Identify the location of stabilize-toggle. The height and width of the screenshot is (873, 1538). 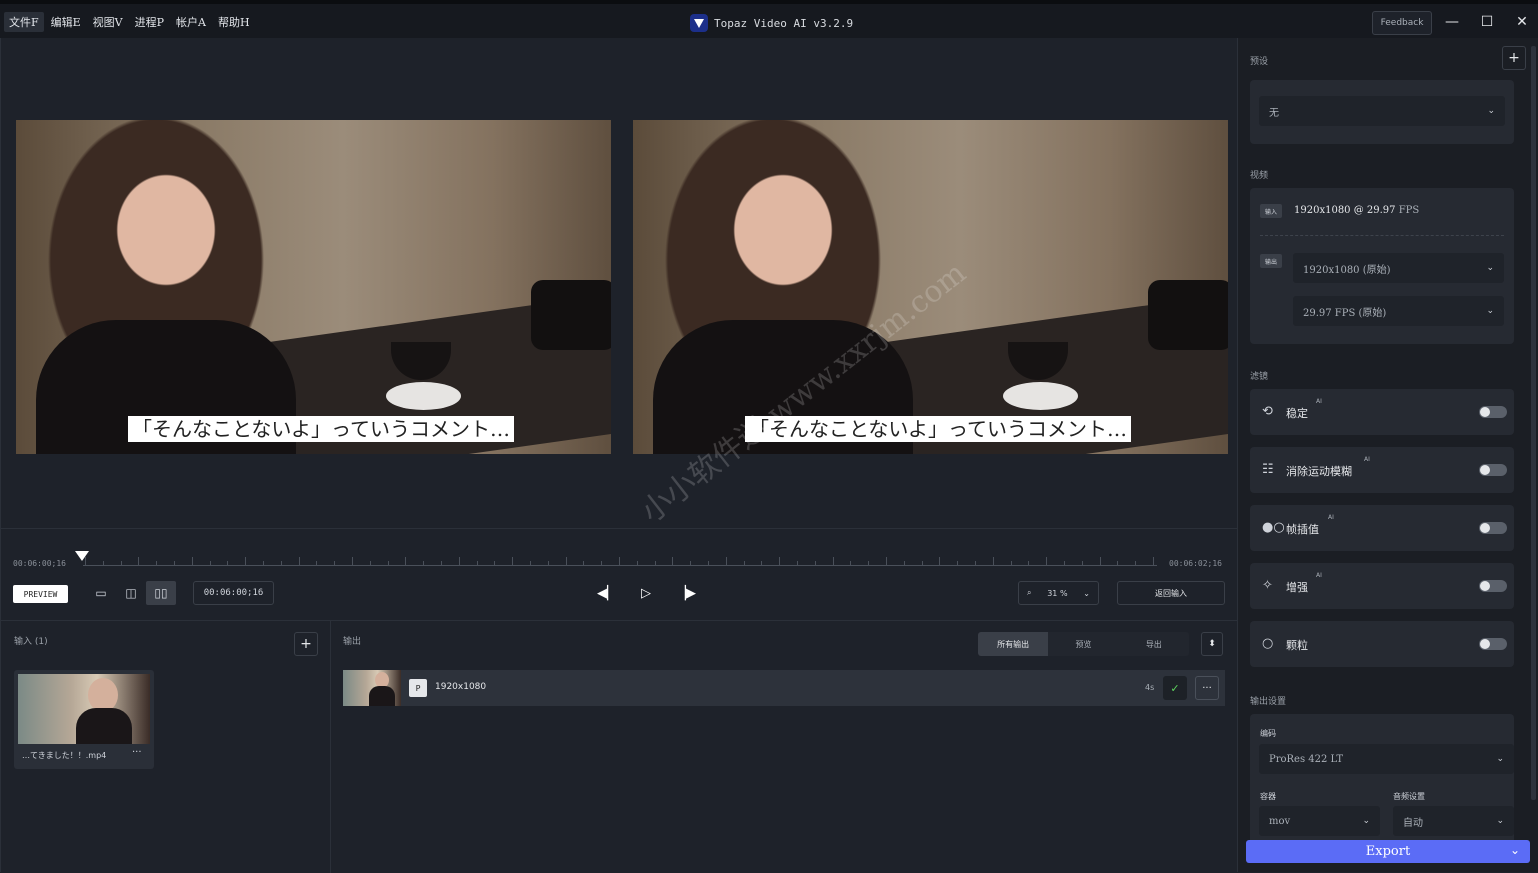
(1493, 412).